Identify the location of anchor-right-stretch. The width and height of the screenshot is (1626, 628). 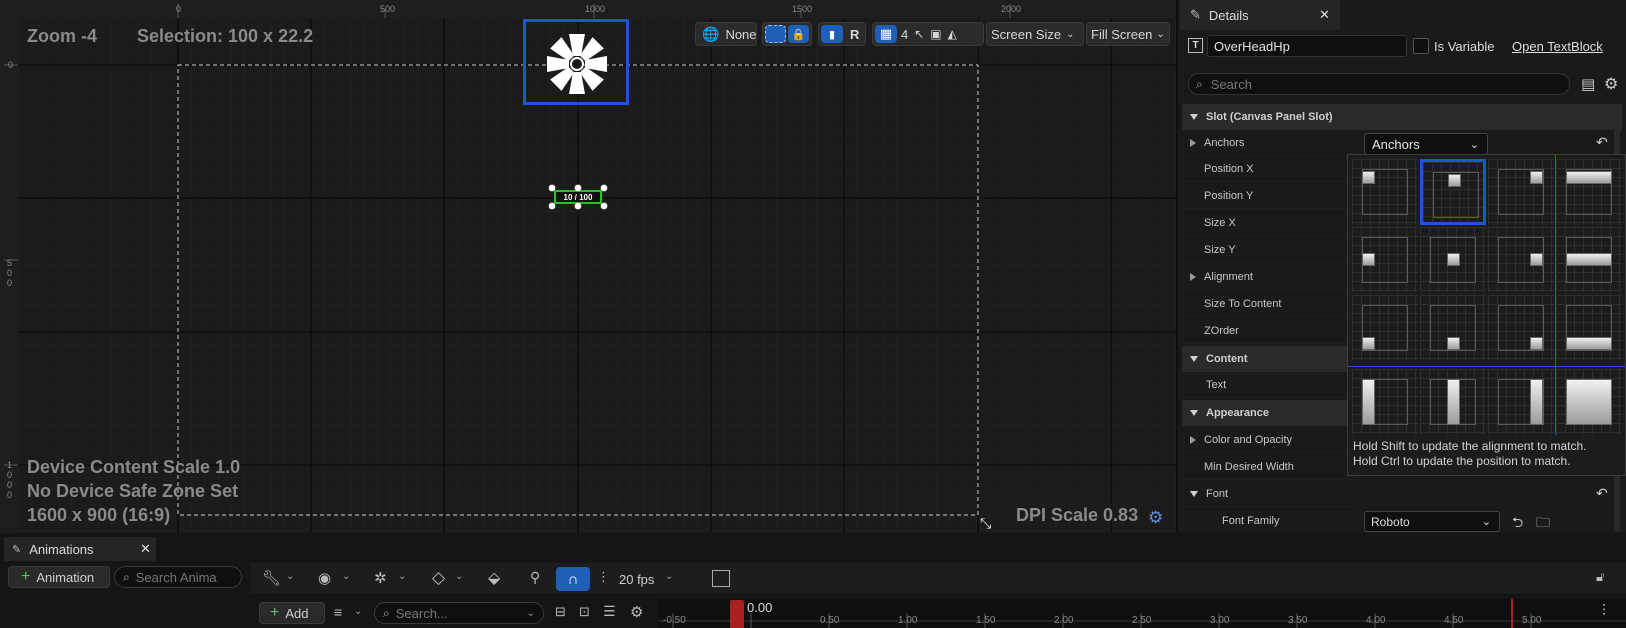
(1521, 402).